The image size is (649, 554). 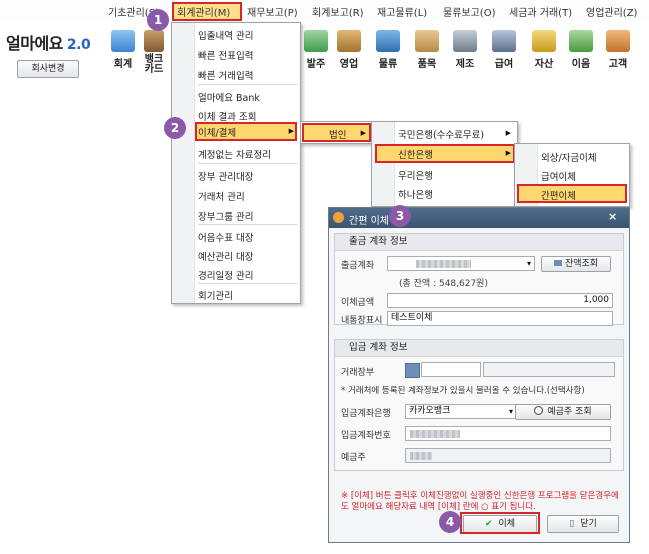 I want to click on partner-code-input, so click(x=451, y=369).